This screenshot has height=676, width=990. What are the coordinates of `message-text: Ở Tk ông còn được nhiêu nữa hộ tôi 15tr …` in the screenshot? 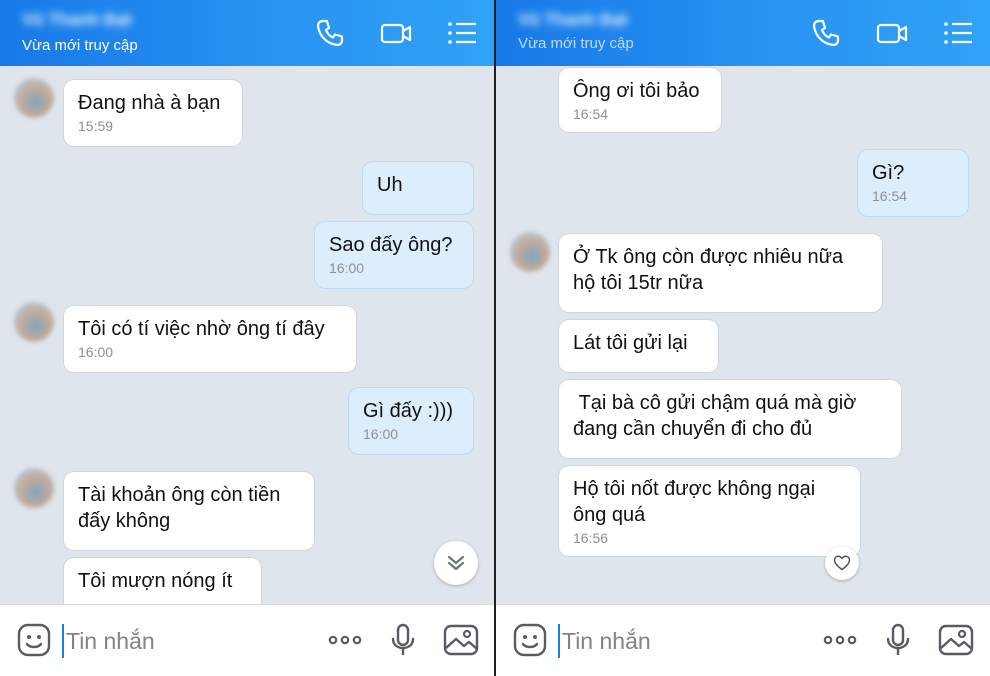 It's located at (708, 270).